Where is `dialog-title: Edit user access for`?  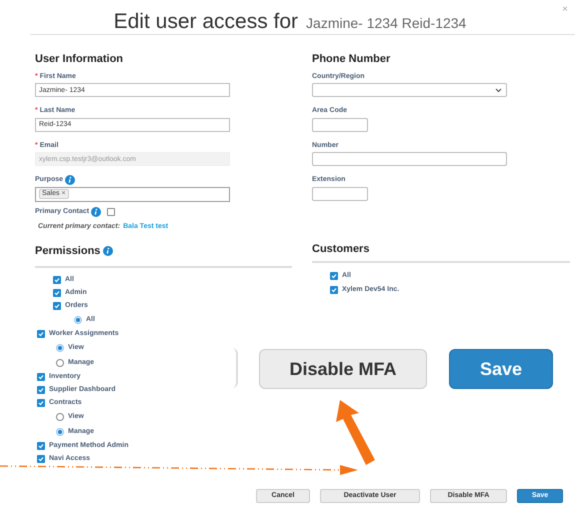 dialog-title: Edit user access for is located at coordinates (206, 22).